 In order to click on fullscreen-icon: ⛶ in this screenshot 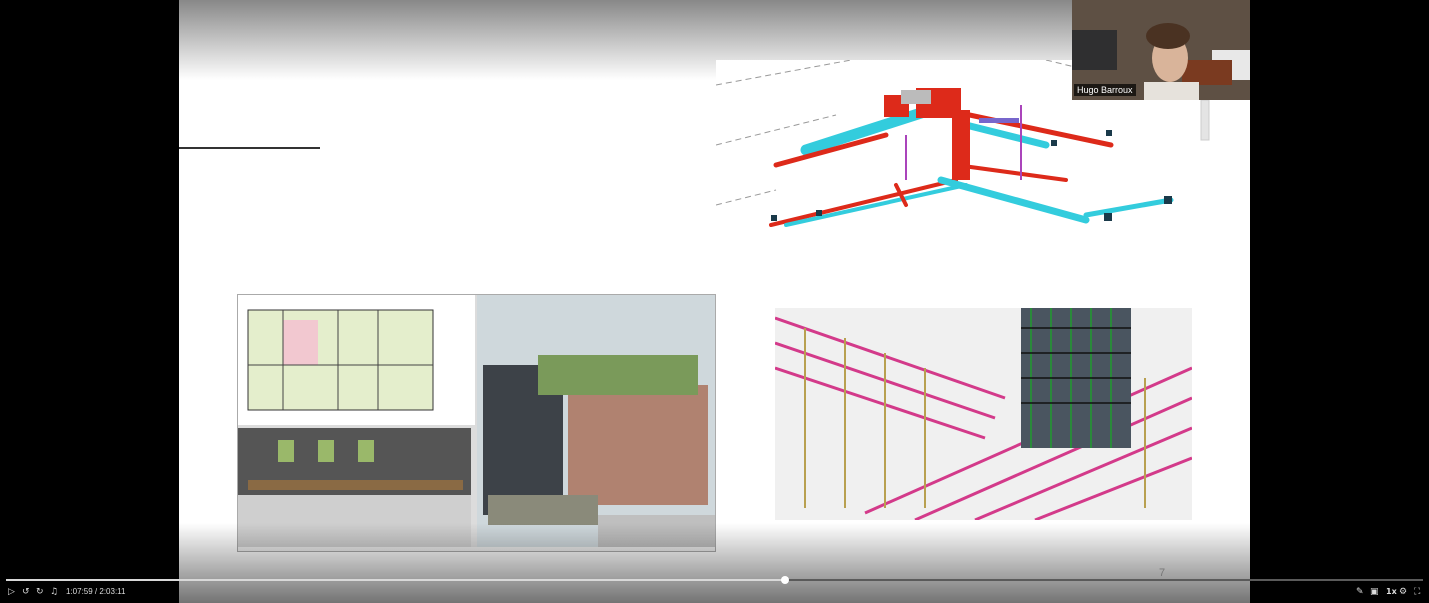, I will do `click(1417, 592)`.